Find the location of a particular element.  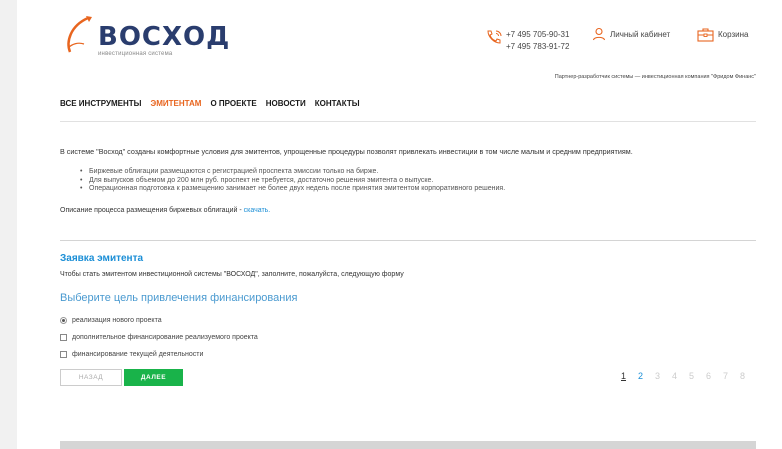

option-current-activity: финансирование текущей деятельности is located at coordinates (159, 354).